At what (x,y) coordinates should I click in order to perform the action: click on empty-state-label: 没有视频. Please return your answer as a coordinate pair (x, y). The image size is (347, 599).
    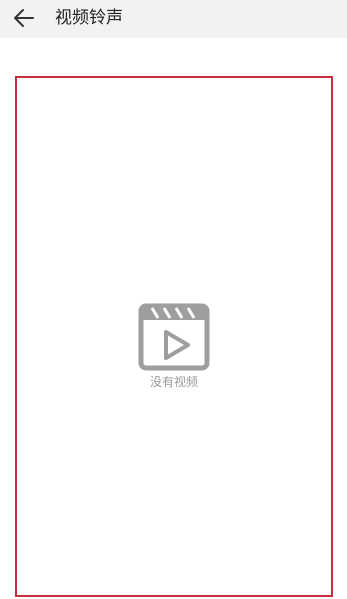
    Looking at the image, I should click on (173, 382).